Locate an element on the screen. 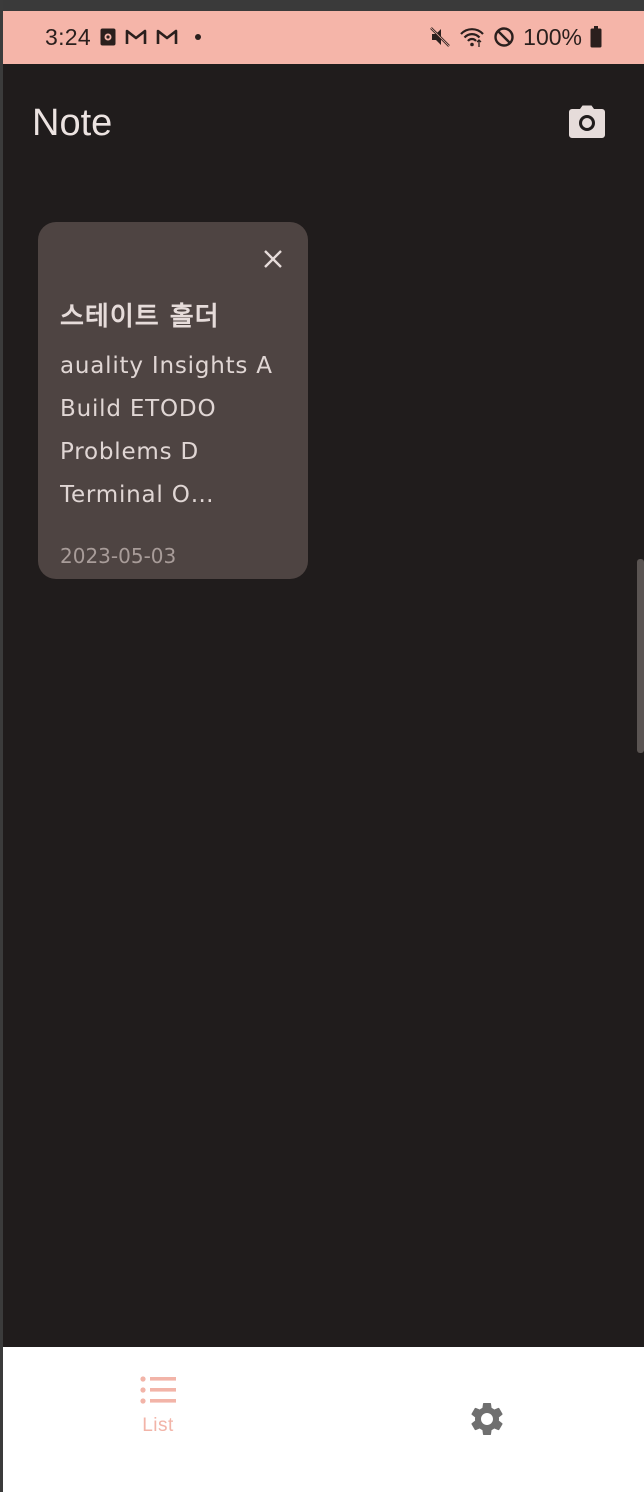  delete-note-button is located at coordinates (273, 259).